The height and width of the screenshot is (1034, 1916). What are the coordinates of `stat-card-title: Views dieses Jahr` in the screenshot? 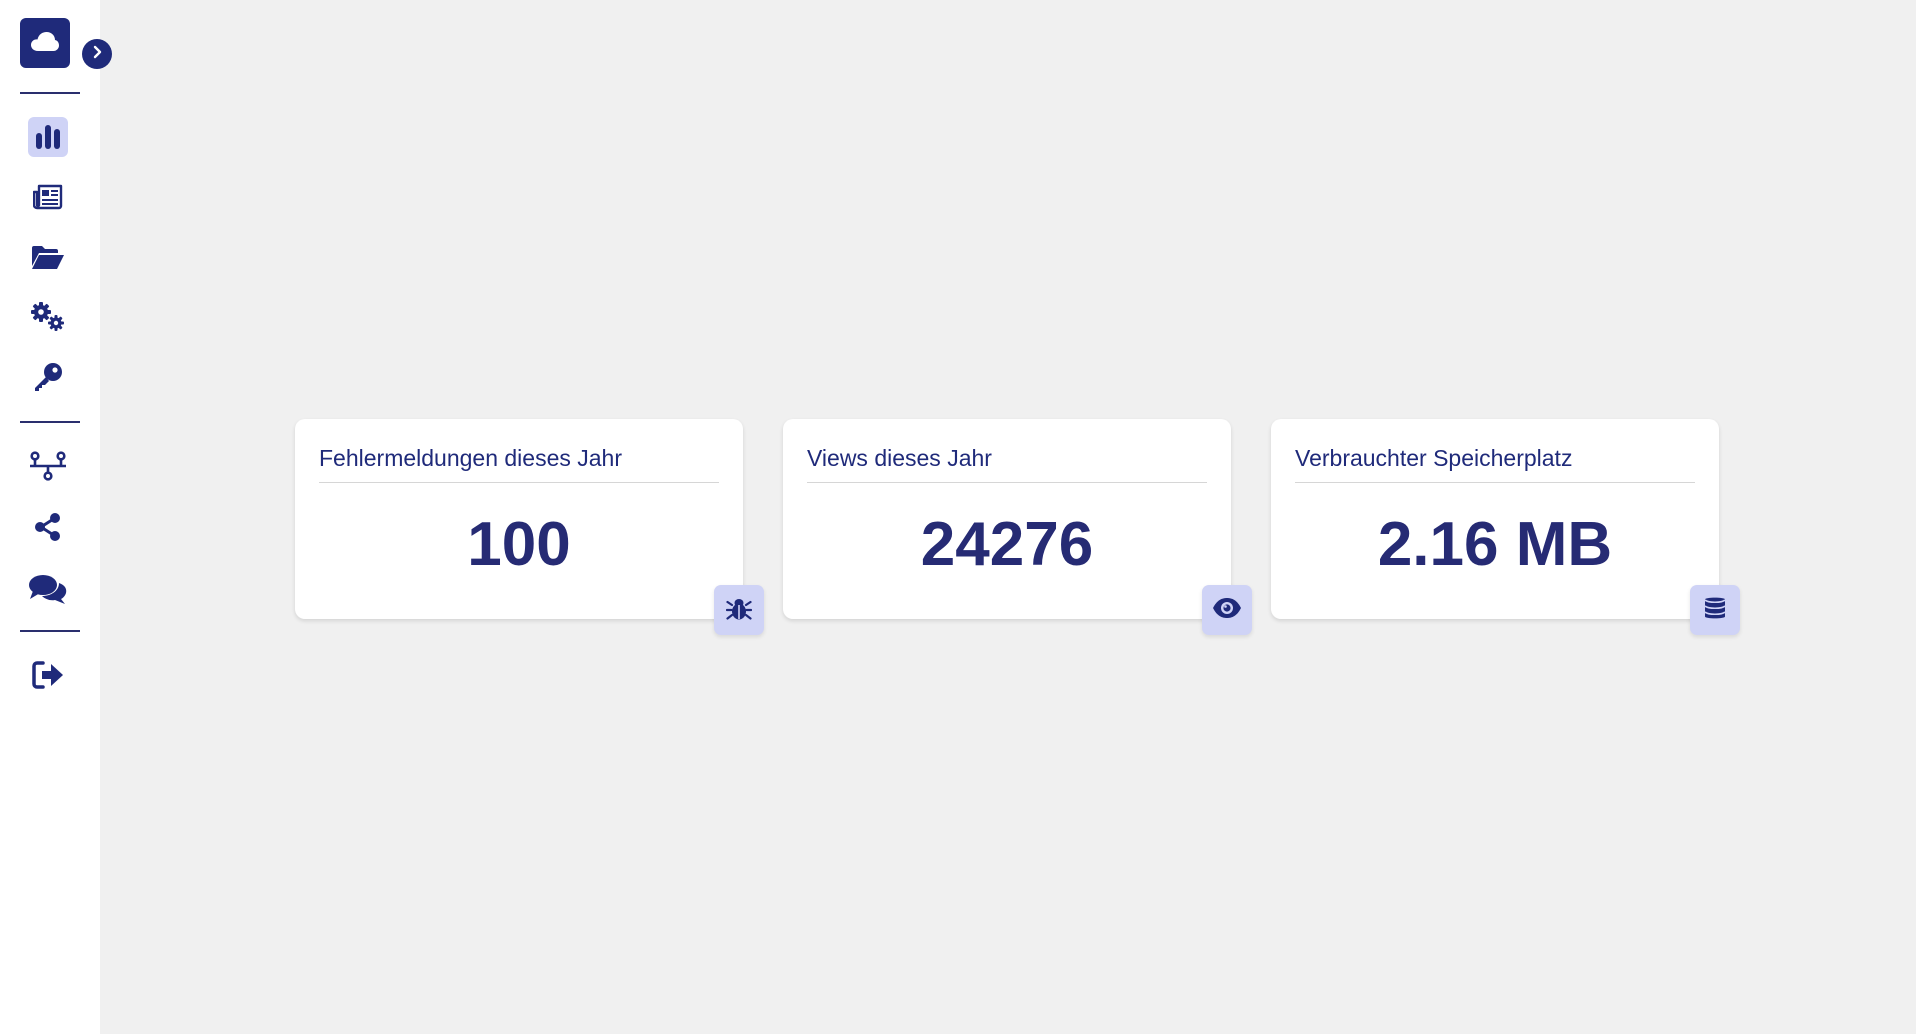 It's located at (1007, 464).